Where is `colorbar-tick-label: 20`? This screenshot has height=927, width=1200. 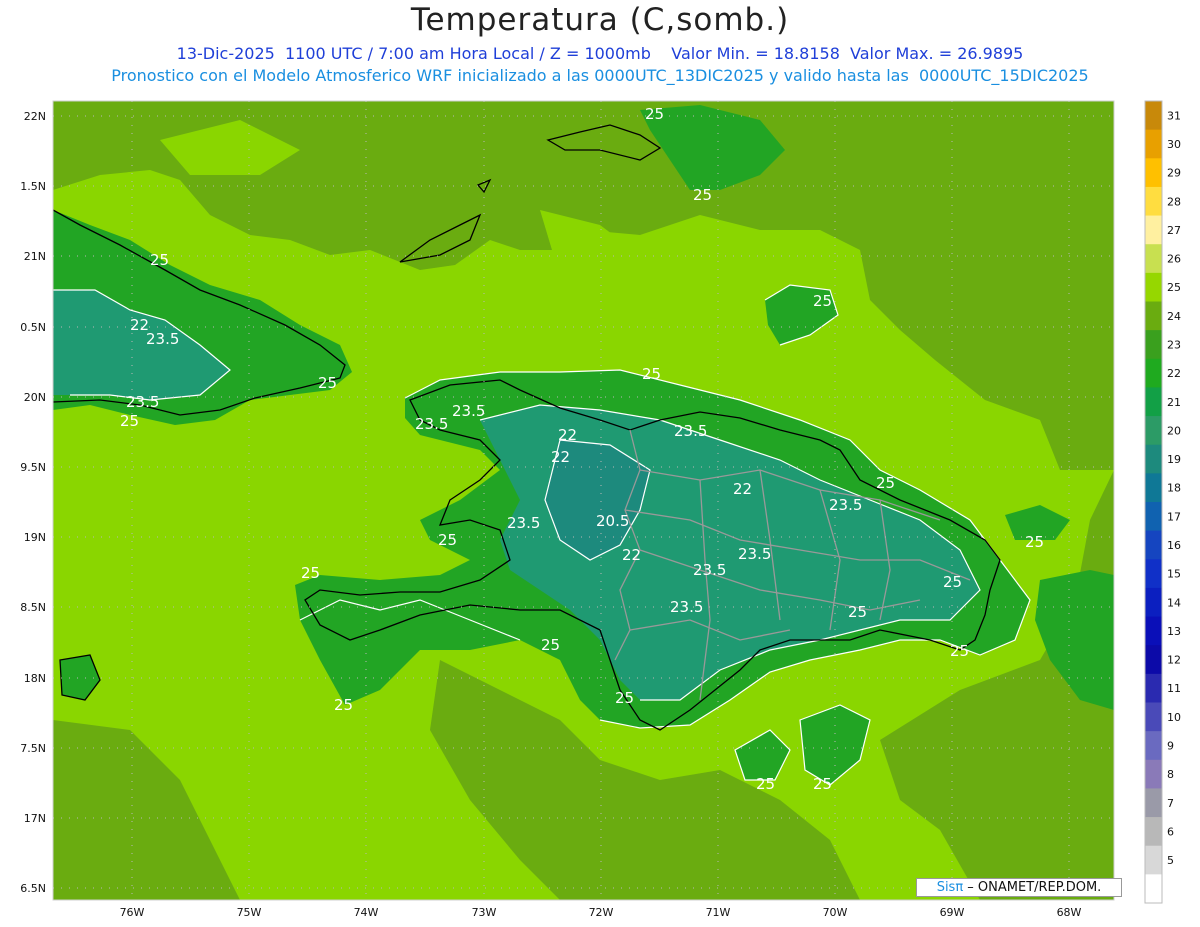
colorbar-tick-label: 20 is located at coordinates (1174, 430).